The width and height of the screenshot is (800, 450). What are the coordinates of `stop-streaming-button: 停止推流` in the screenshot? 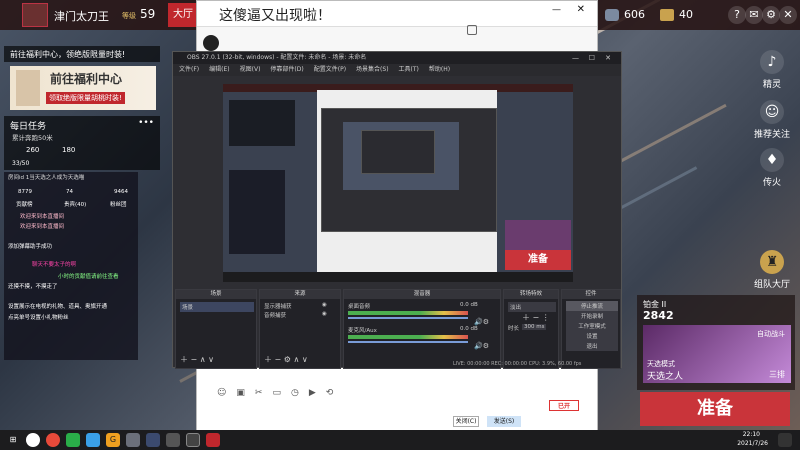 It's located at (592, 306).